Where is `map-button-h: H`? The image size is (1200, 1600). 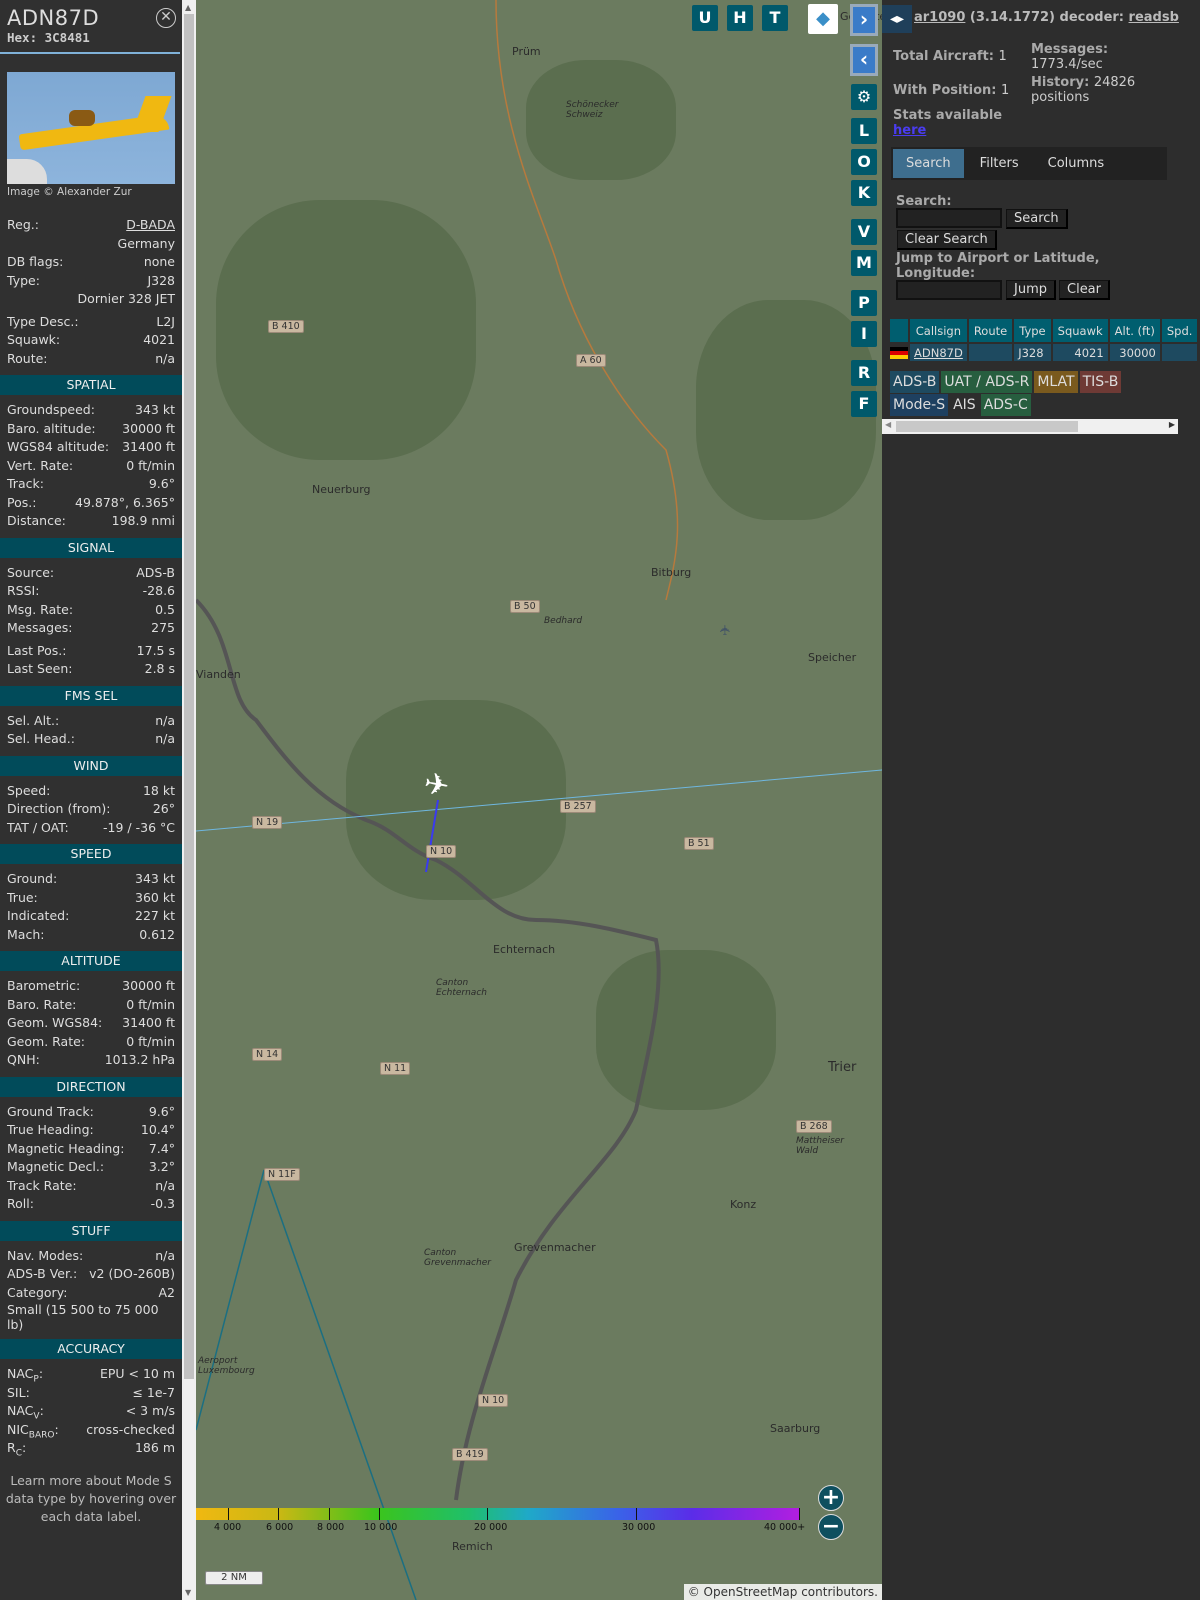 map-button-h: H is located at coordinates (740, 18).